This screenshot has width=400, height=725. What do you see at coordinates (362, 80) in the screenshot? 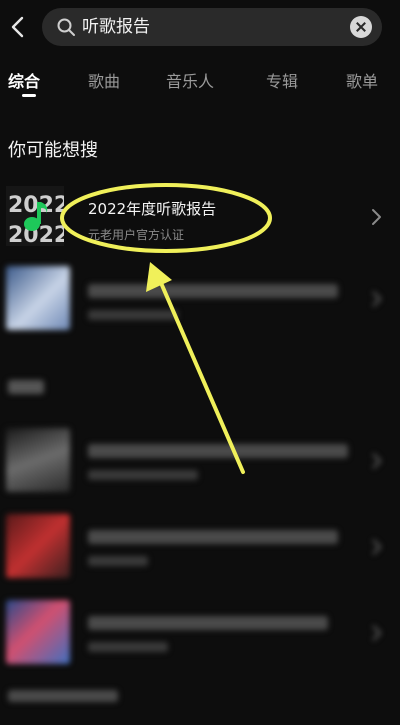
I see `tab-playlists: 歌单` at bounding box center [362, 80].